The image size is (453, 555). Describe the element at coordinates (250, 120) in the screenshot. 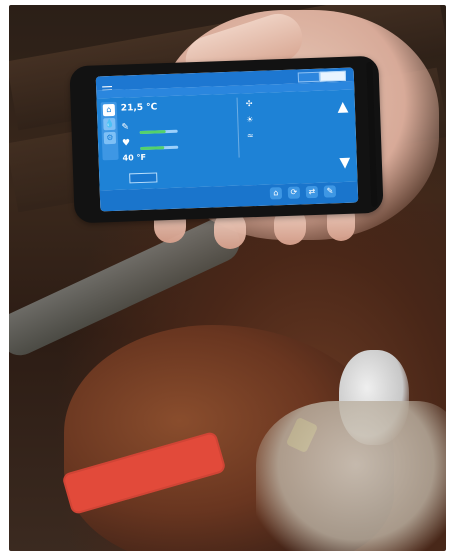

I see `sun-icon: ☀` at that location.